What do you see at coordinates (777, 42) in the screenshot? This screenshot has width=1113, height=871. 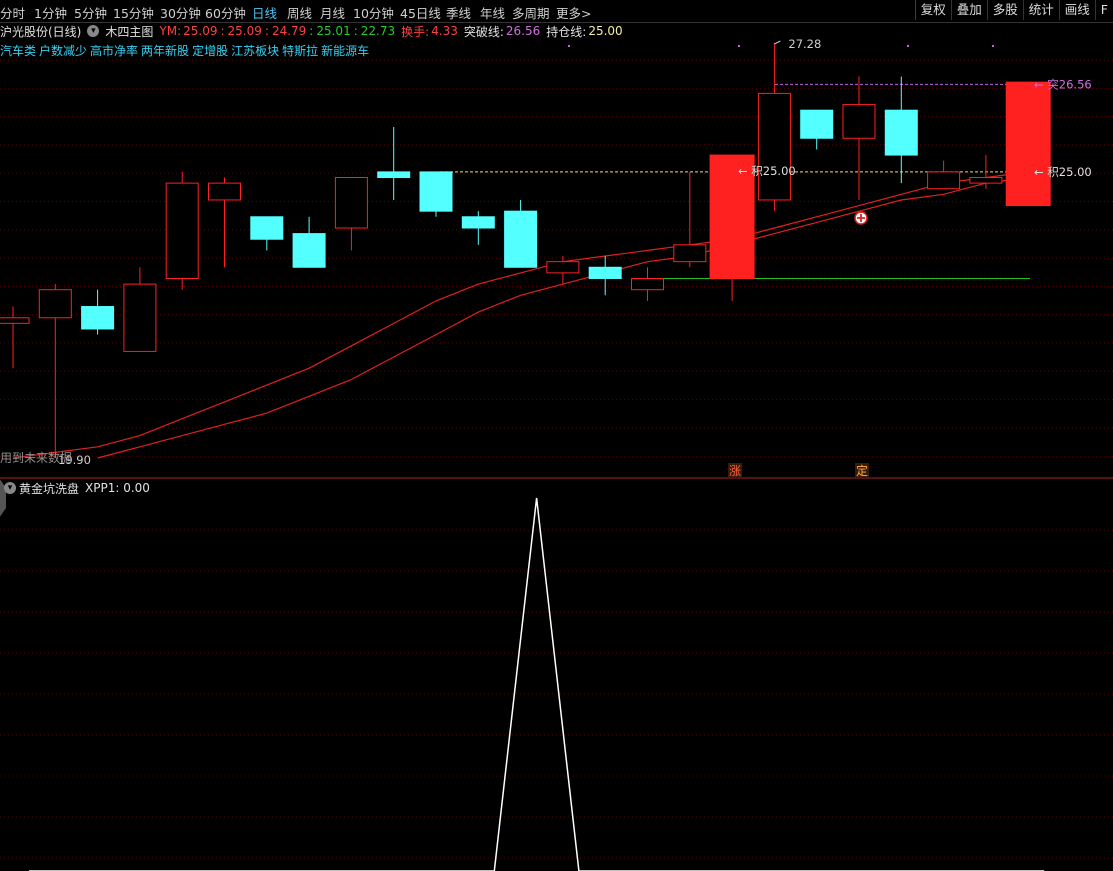 I see `high-price-marker` at bounding box center [777, 42].